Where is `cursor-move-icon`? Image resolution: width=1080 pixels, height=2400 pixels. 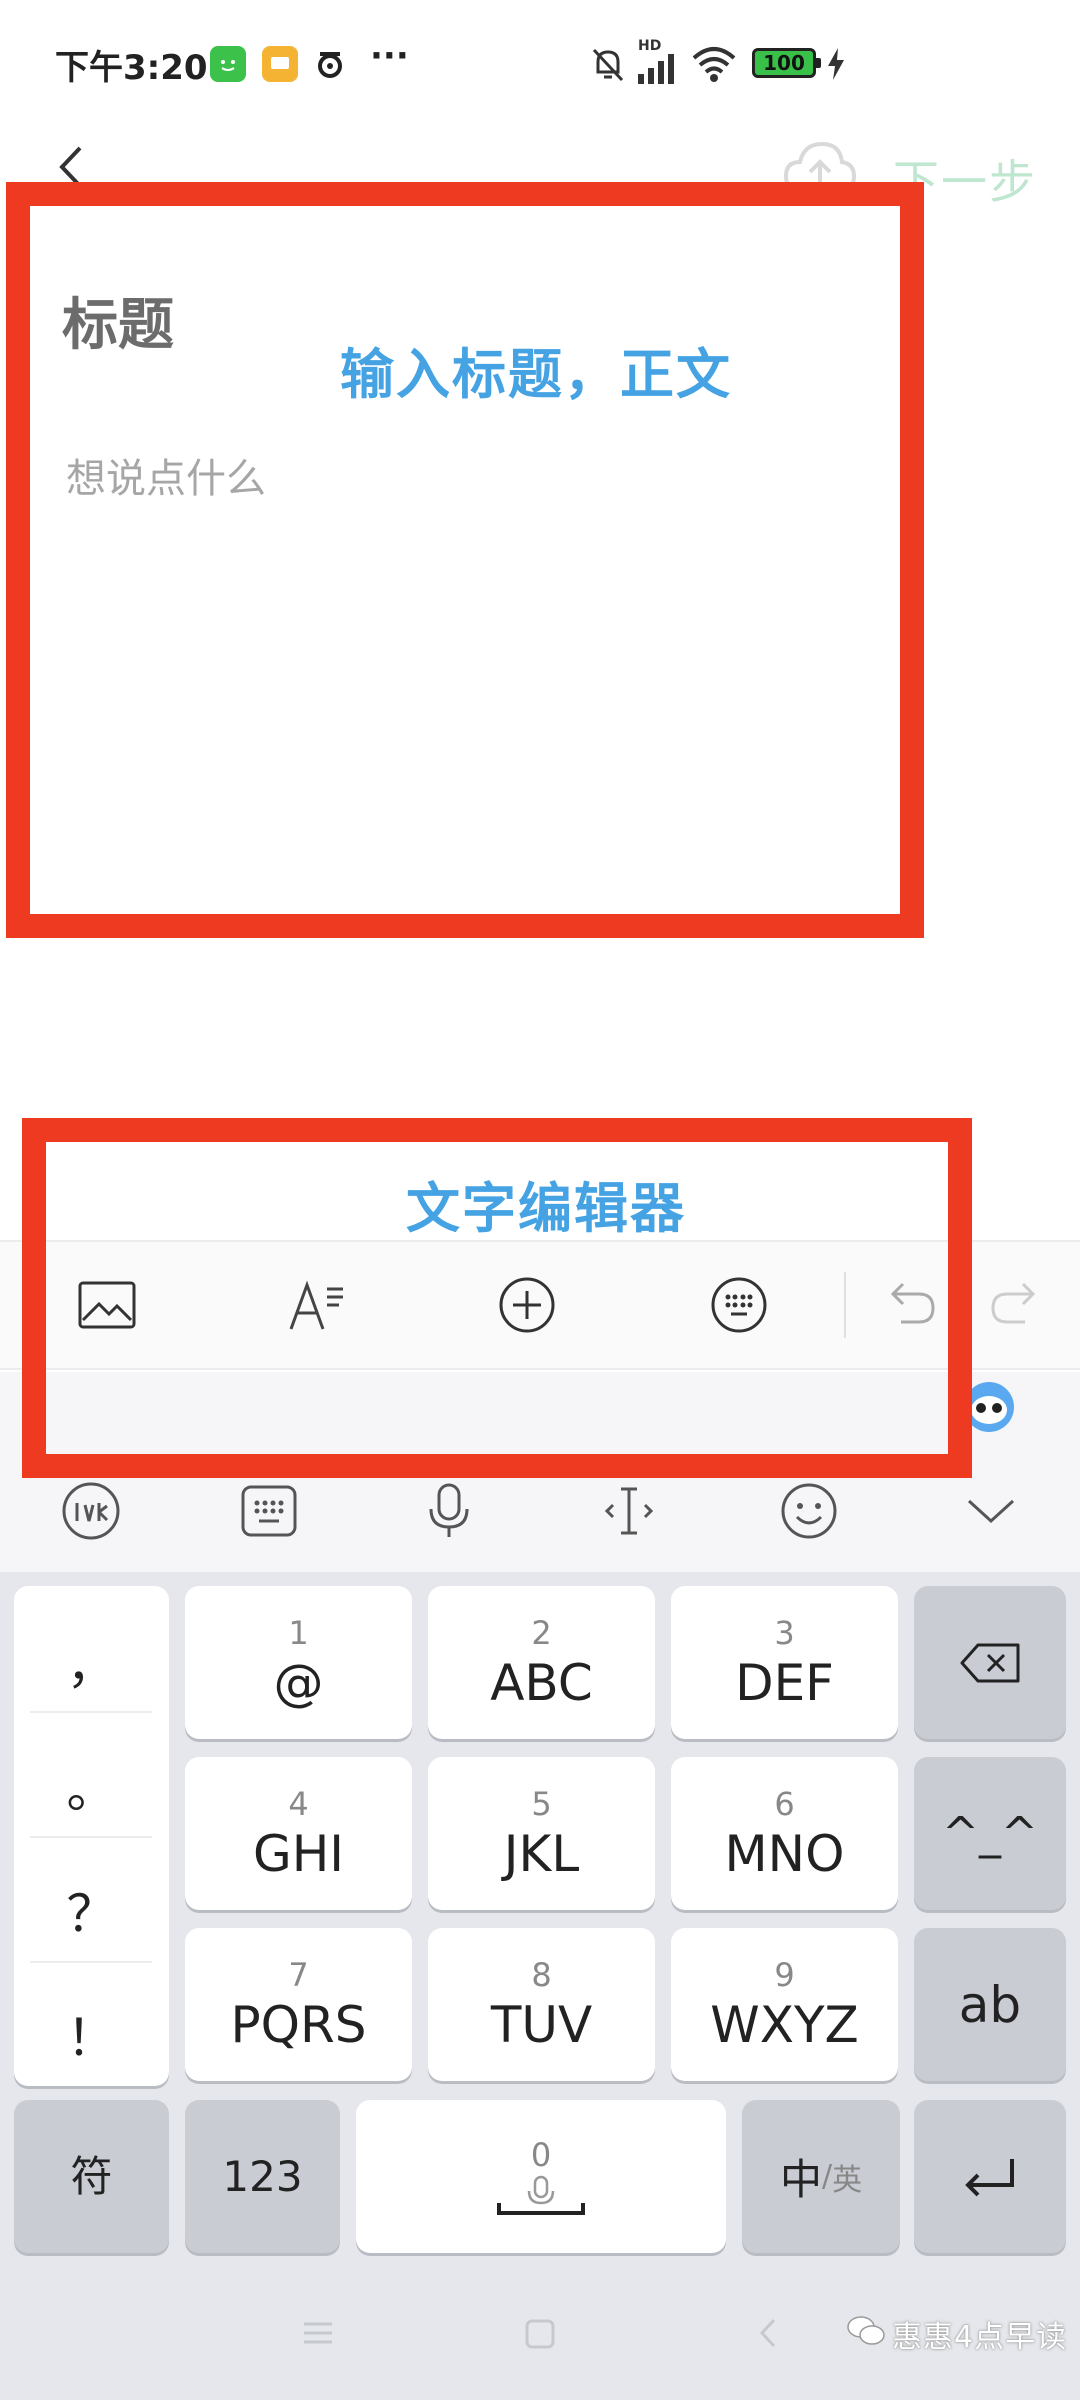 cursor-move-icon is located at coordinates (629, 1511).